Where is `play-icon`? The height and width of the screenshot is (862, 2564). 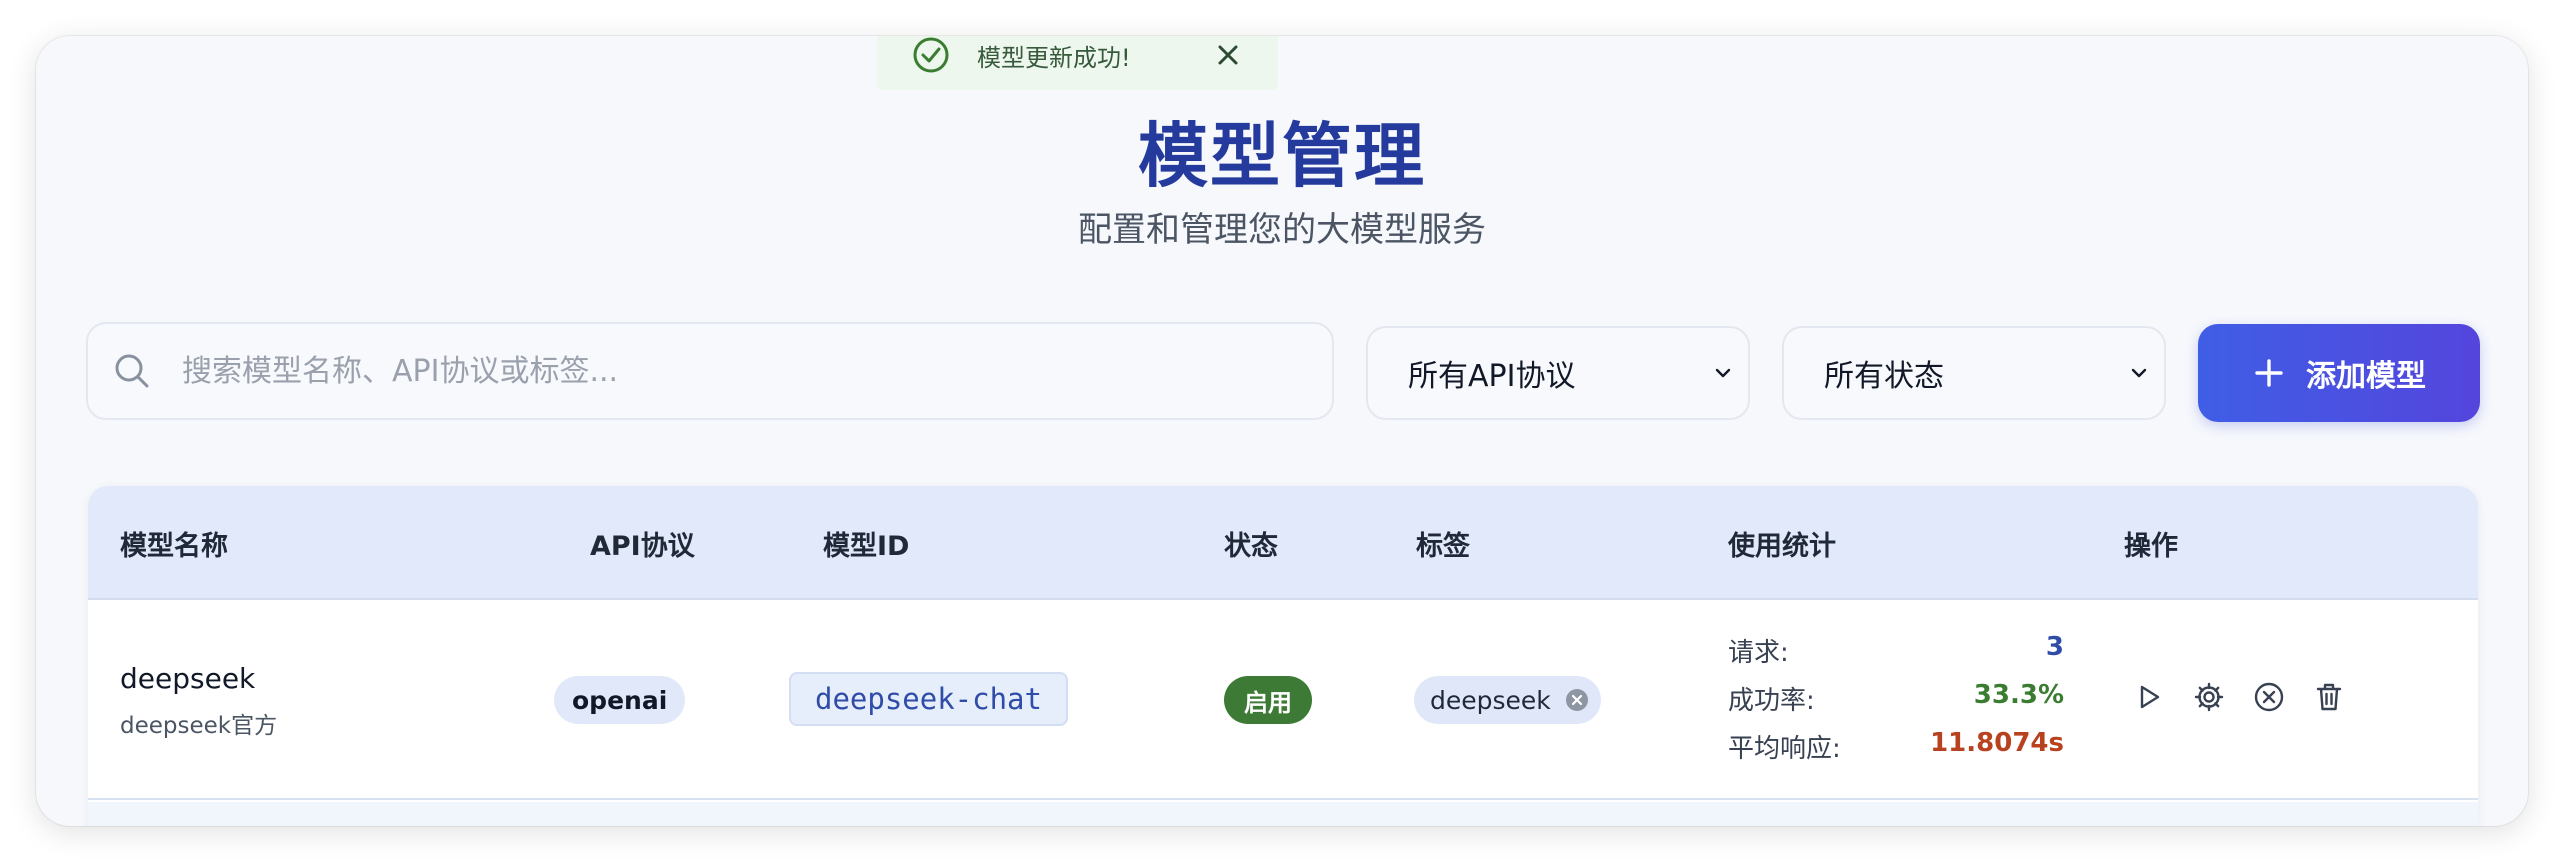
play-icon is located at coordinates (2149, 697).